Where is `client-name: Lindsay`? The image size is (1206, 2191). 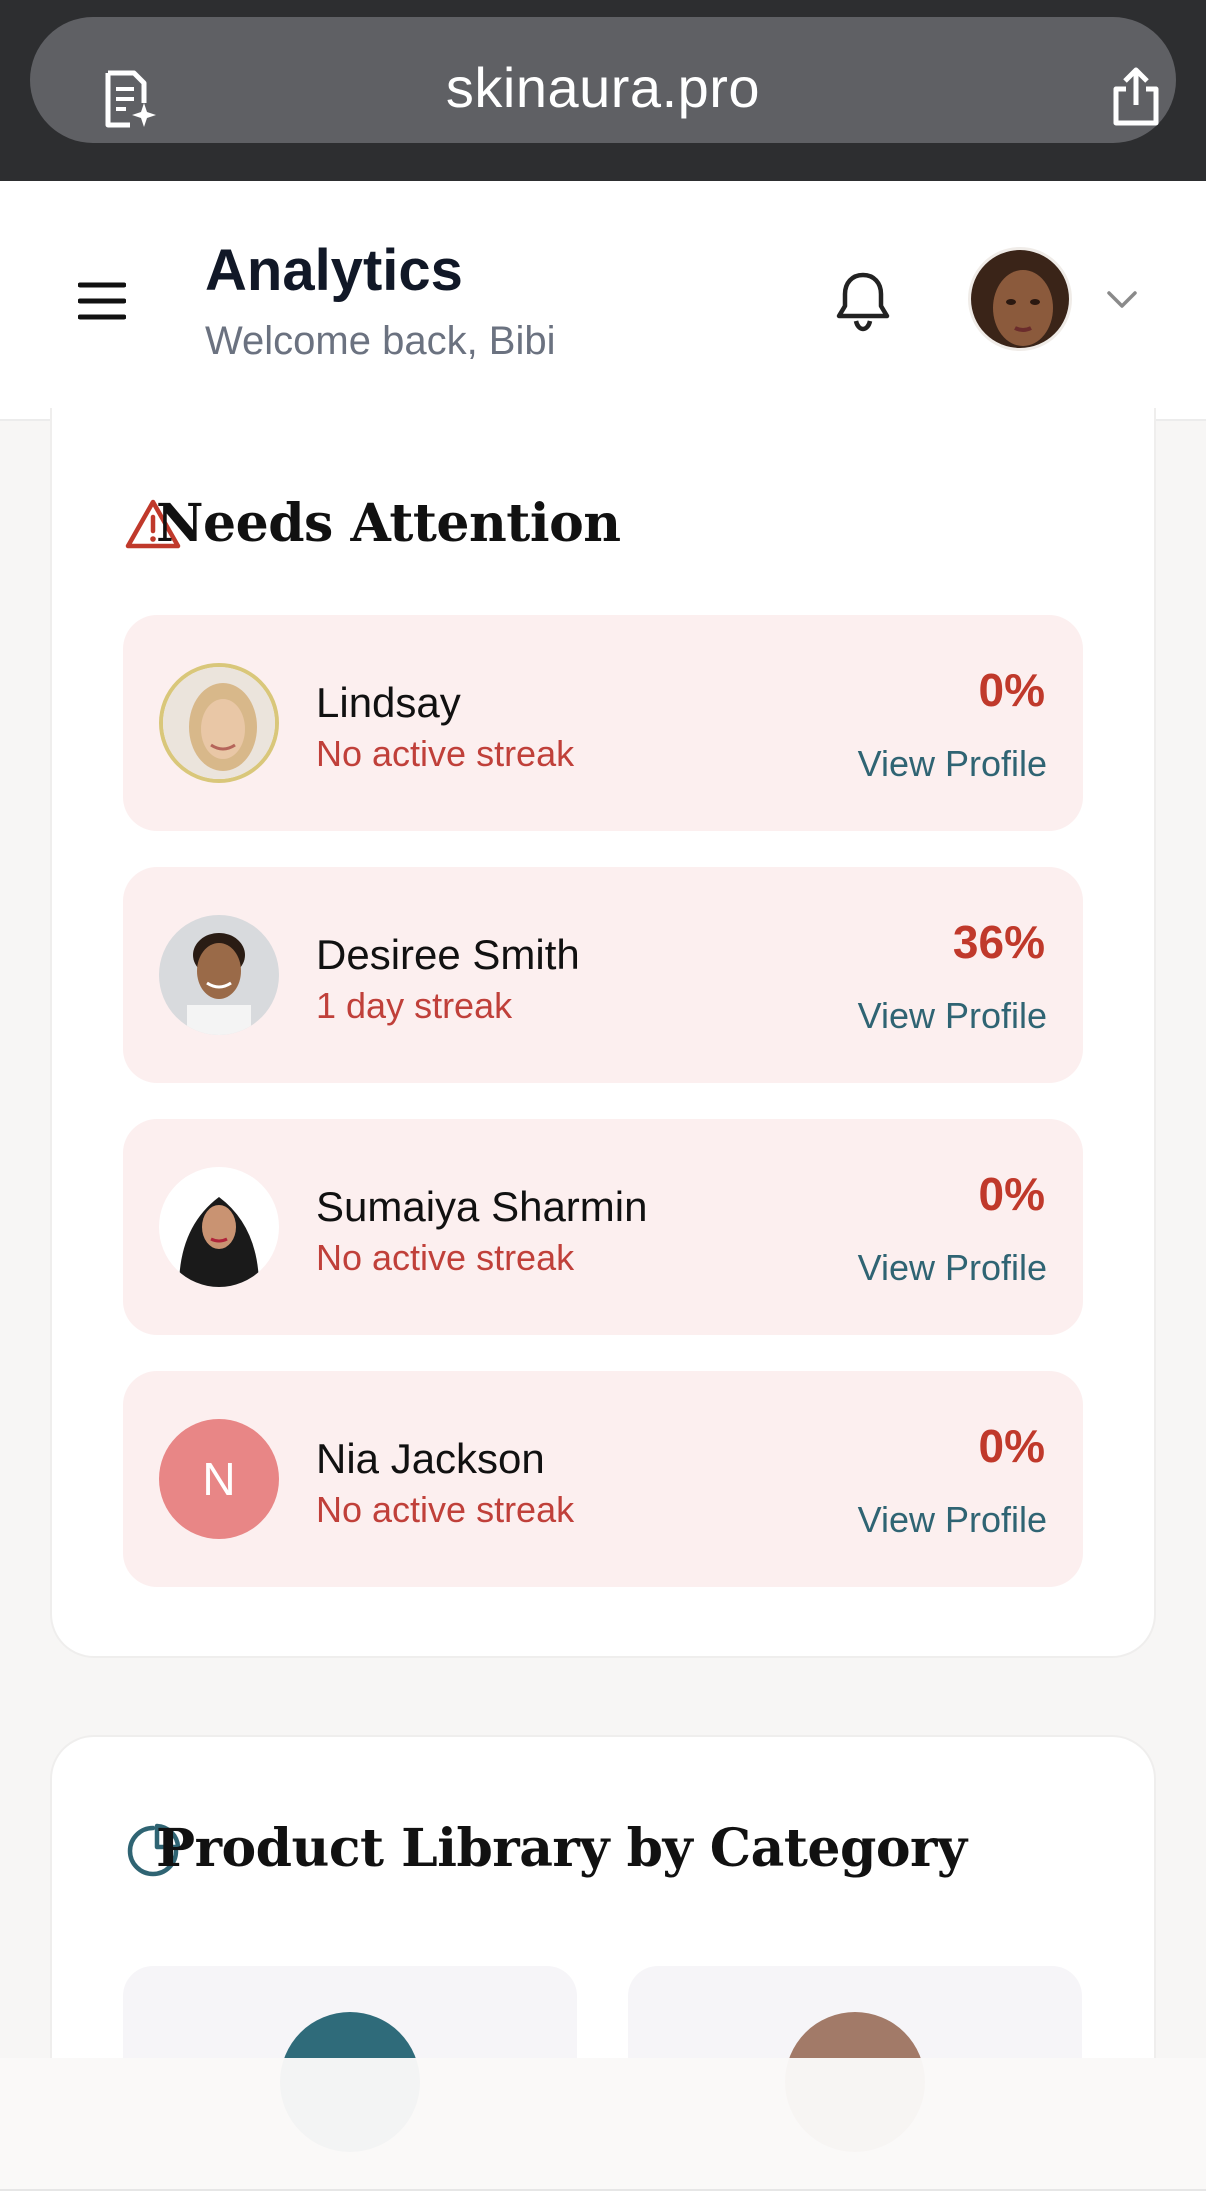 client-name: Lindsay is located at coordinates (388, 702).